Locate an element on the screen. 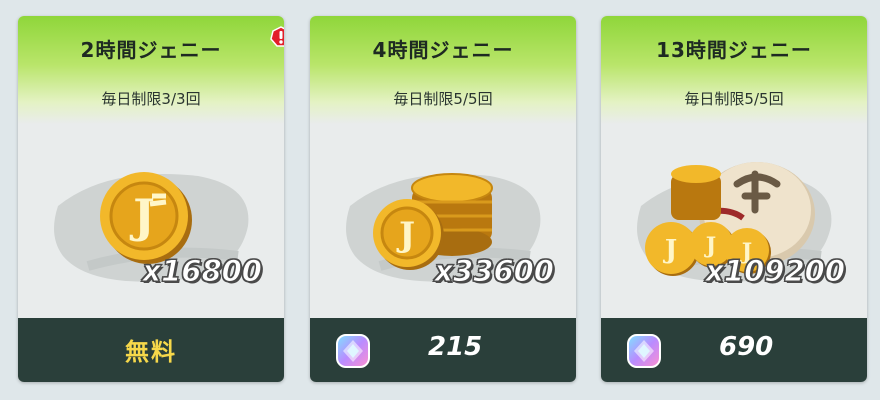 This screenshot has height=400, width=880. price-button: 無料 is located at coordinates (151, 350).